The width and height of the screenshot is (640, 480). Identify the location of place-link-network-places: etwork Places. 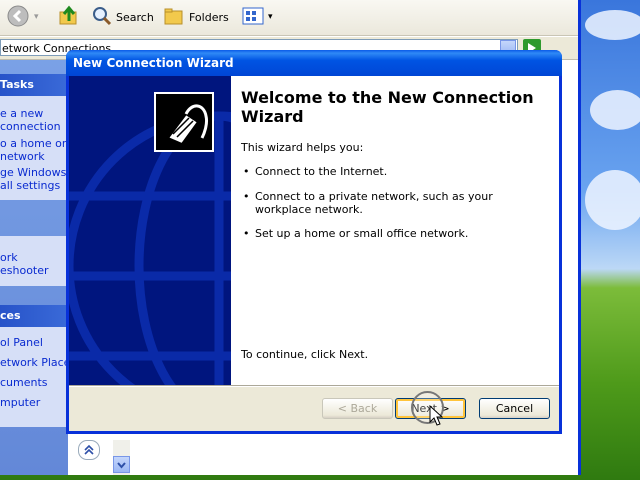
(34, 362).